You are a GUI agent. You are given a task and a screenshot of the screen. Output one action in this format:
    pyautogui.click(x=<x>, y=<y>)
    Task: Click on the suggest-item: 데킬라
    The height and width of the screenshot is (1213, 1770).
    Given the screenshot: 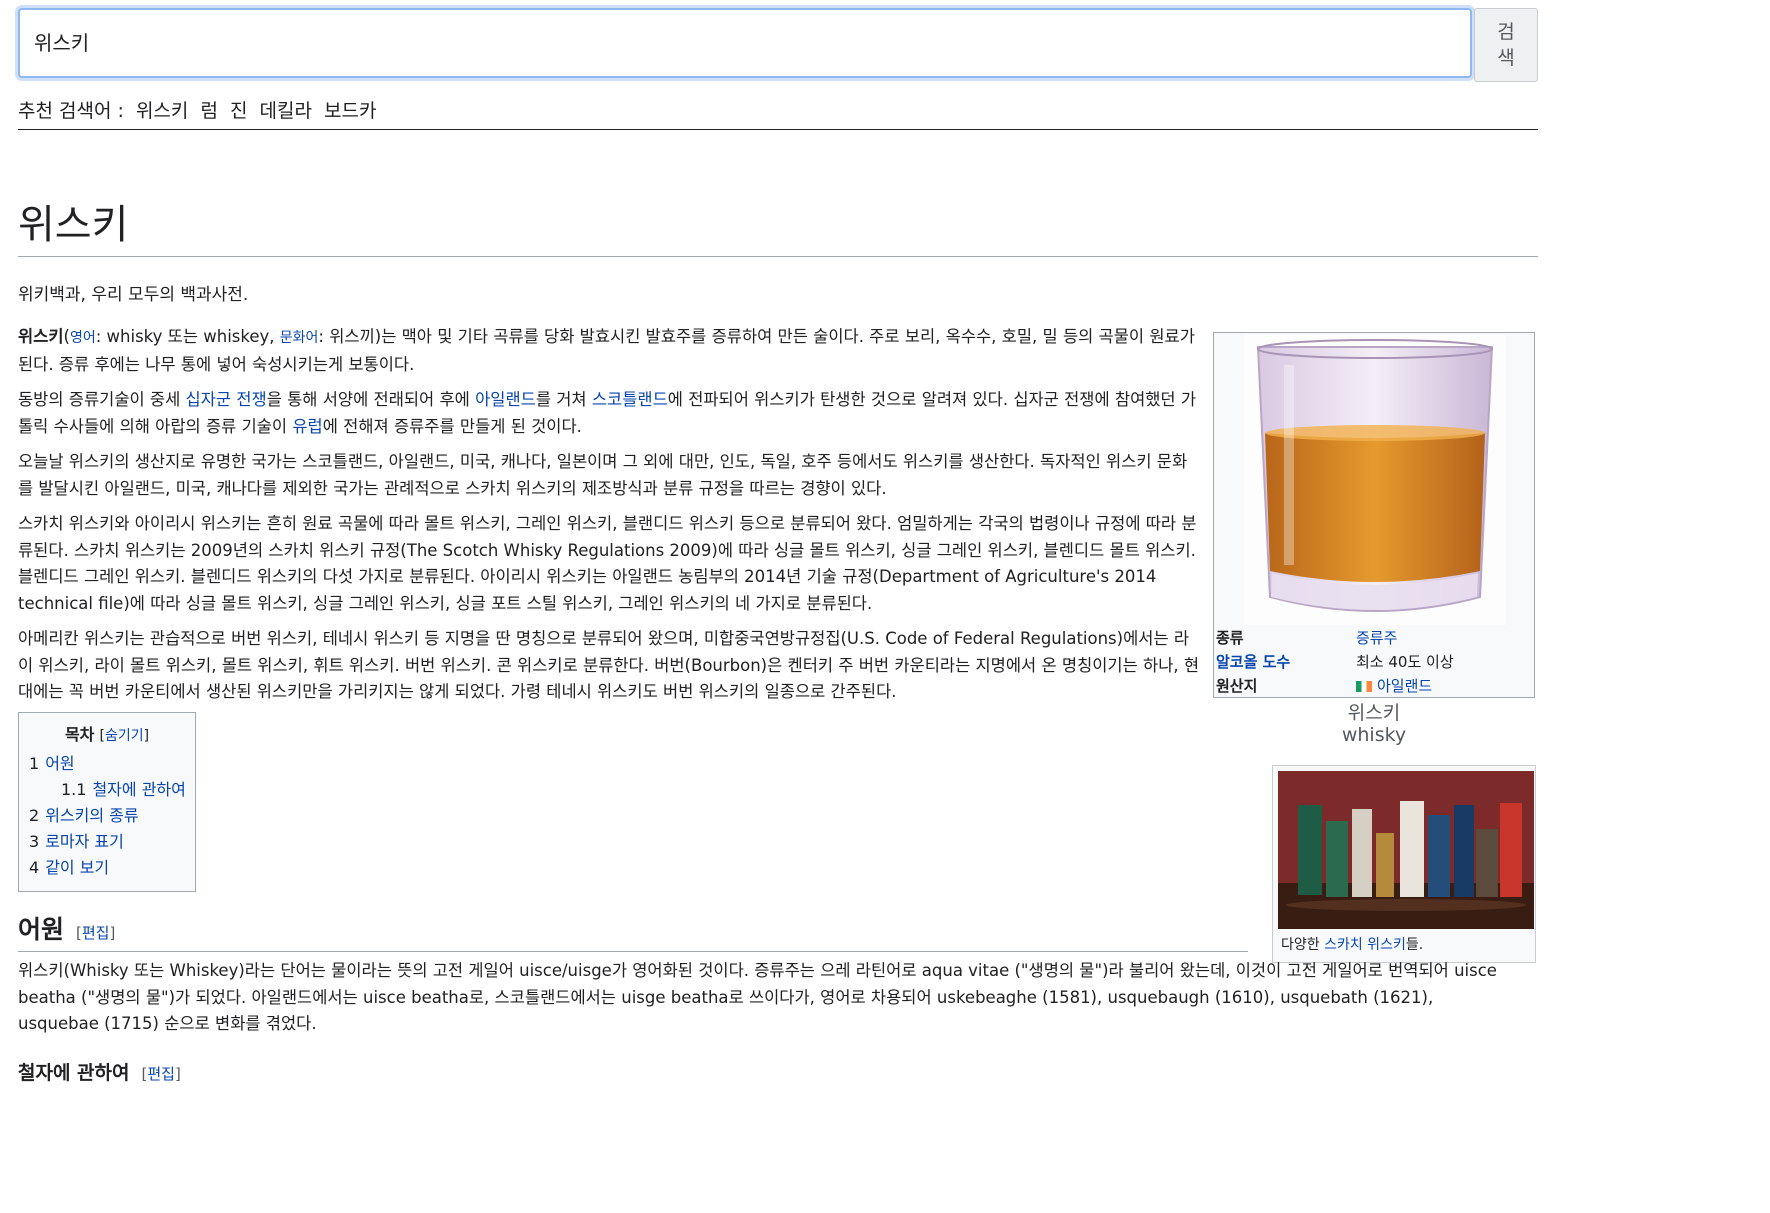 What is the action you would take?
    pyautogui.click(x=286, y=111)
    